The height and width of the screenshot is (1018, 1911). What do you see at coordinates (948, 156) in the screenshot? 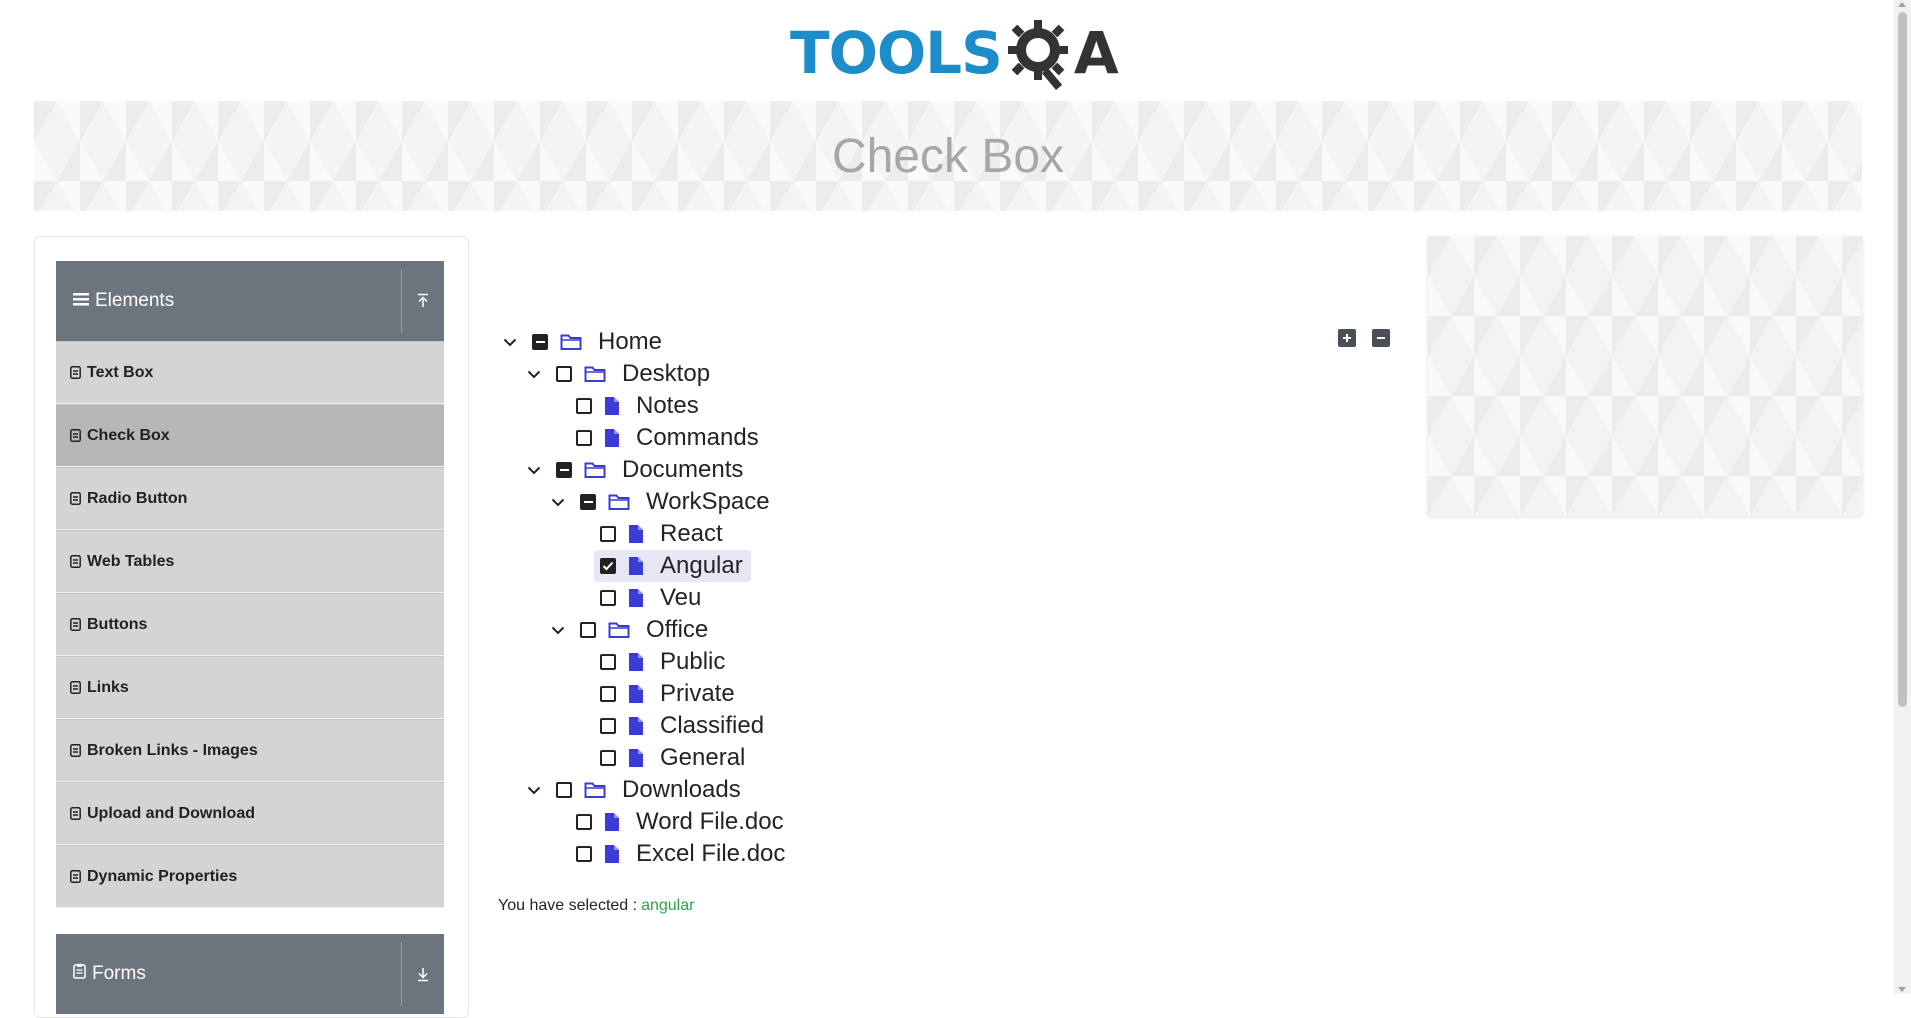
I see `page-banner: Check Box` at bounding box center [948, 156].